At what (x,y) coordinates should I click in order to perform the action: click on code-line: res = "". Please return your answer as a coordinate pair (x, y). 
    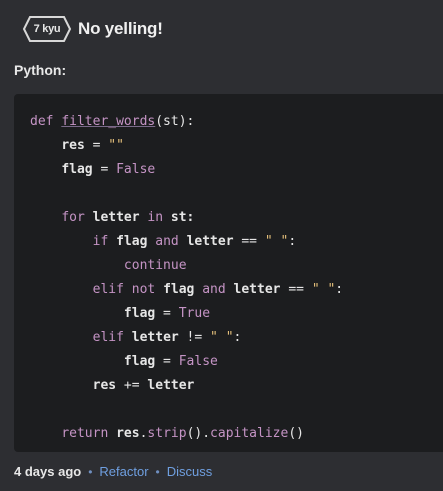
    Looking at the image, I should click on (92, 145).